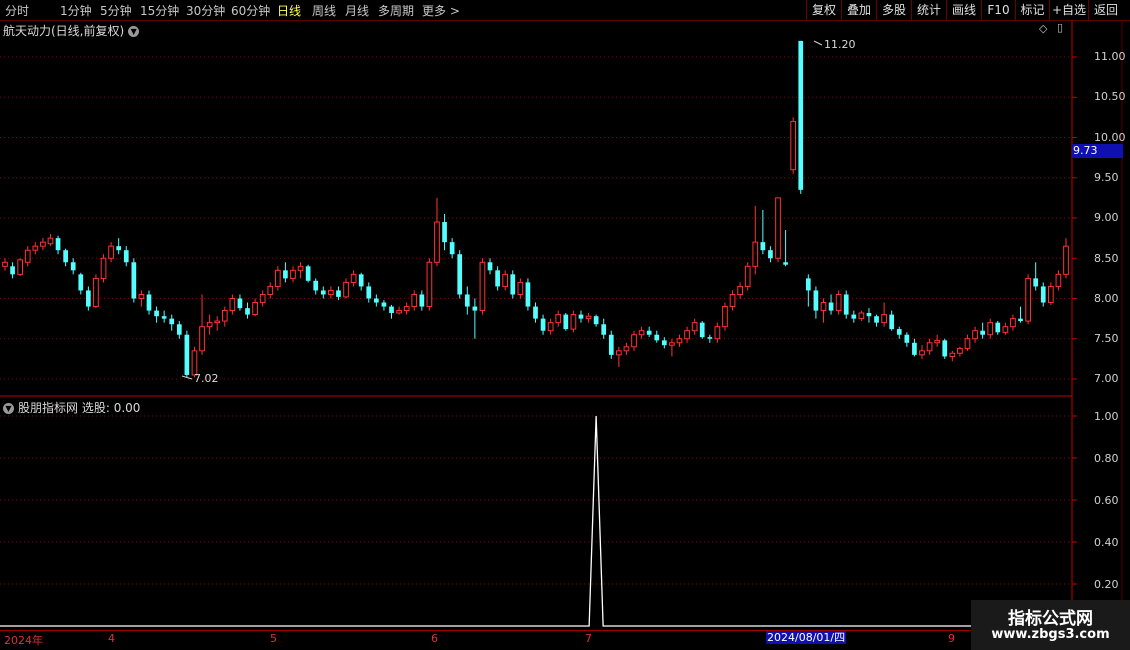 This screenshot has height=650, width=1130. Describe the element at coordinates (1106, 298) in the screenshot. I see `price-tick: 8.00` at that location.